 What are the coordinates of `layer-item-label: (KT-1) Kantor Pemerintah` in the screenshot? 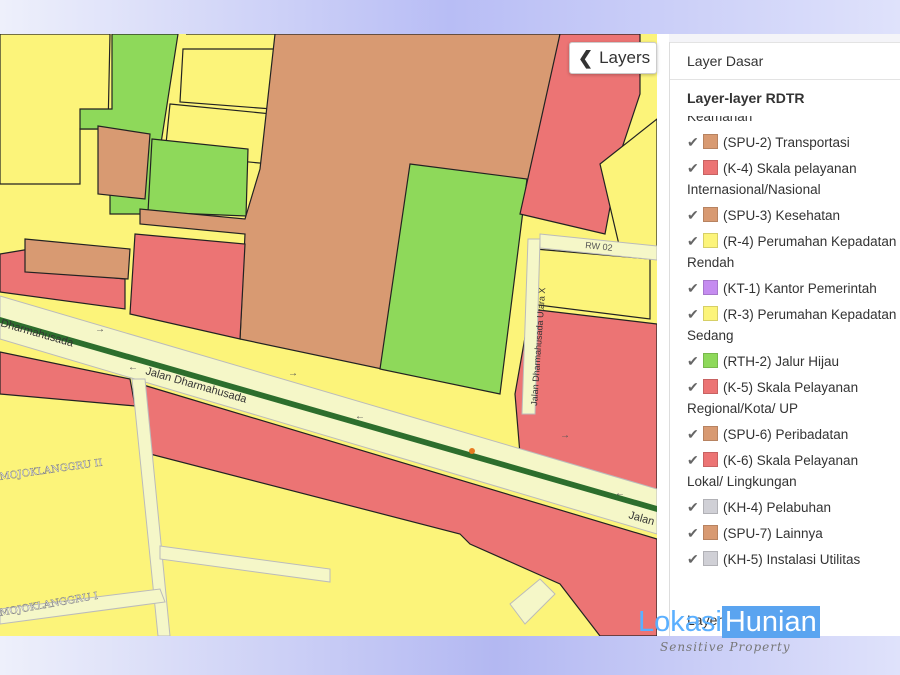 It's located at (800, 288).